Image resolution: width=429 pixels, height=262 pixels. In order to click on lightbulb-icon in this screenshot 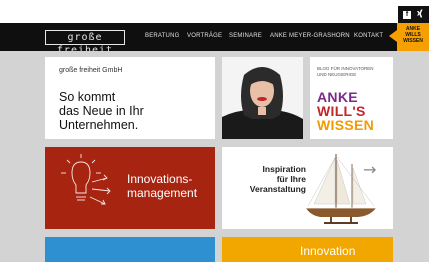, I will do `click(86, 179)`.